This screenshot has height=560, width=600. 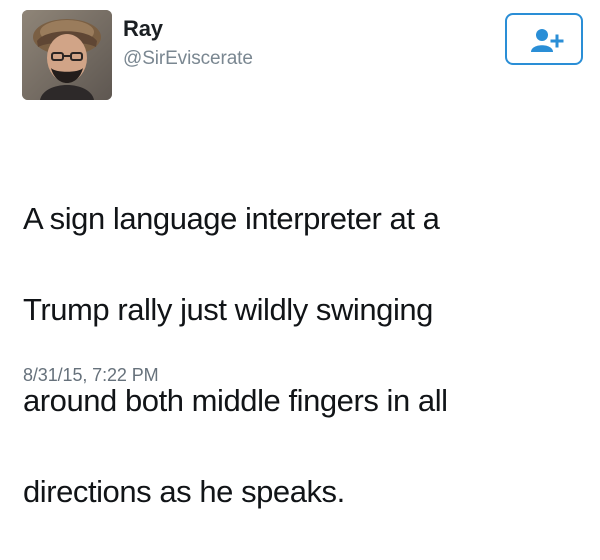 I want to click on tweet-text-line: Trump rally just wildly swinging, so click(x=228, y=309).